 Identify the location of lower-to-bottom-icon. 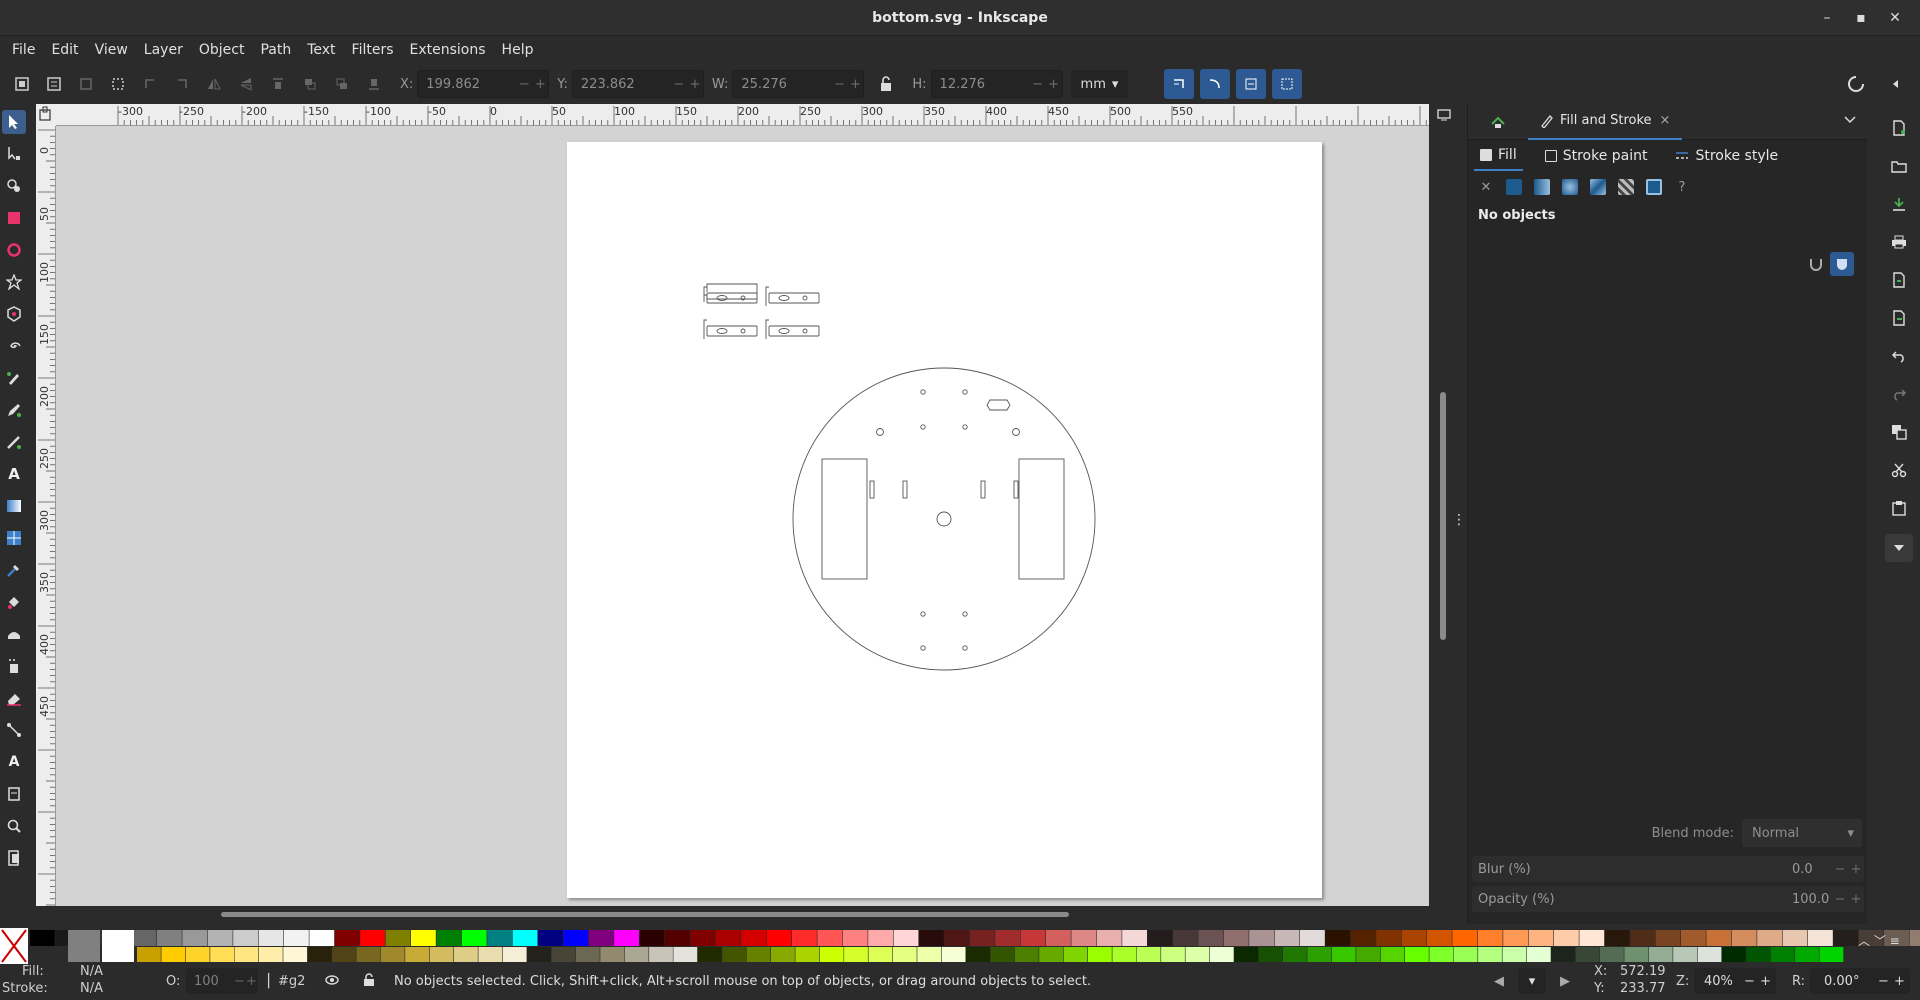
(374, 84).